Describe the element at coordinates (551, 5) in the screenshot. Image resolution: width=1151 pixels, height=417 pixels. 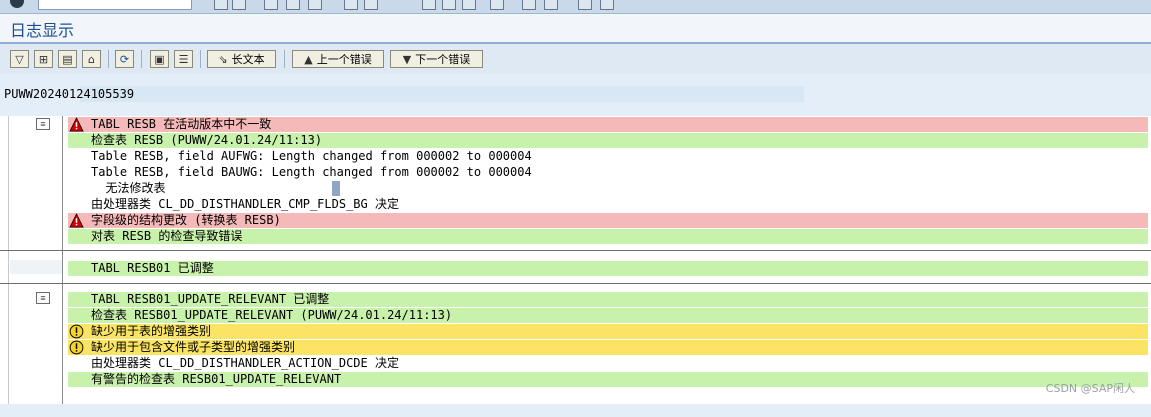
I see `shortcut-icon` at that location.